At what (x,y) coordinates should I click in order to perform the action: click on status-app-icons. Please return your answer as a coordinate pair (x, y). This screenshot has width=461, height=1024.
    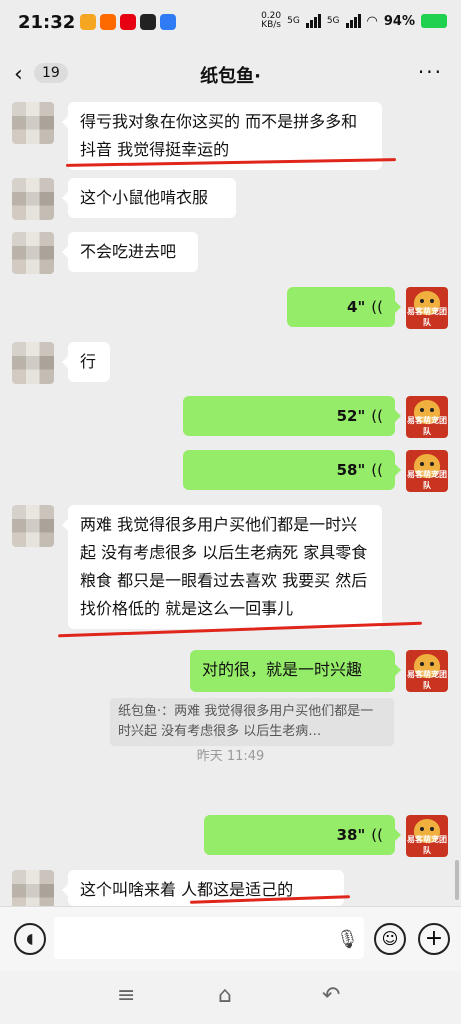
    Looking at the image, I should click on (128, 22).